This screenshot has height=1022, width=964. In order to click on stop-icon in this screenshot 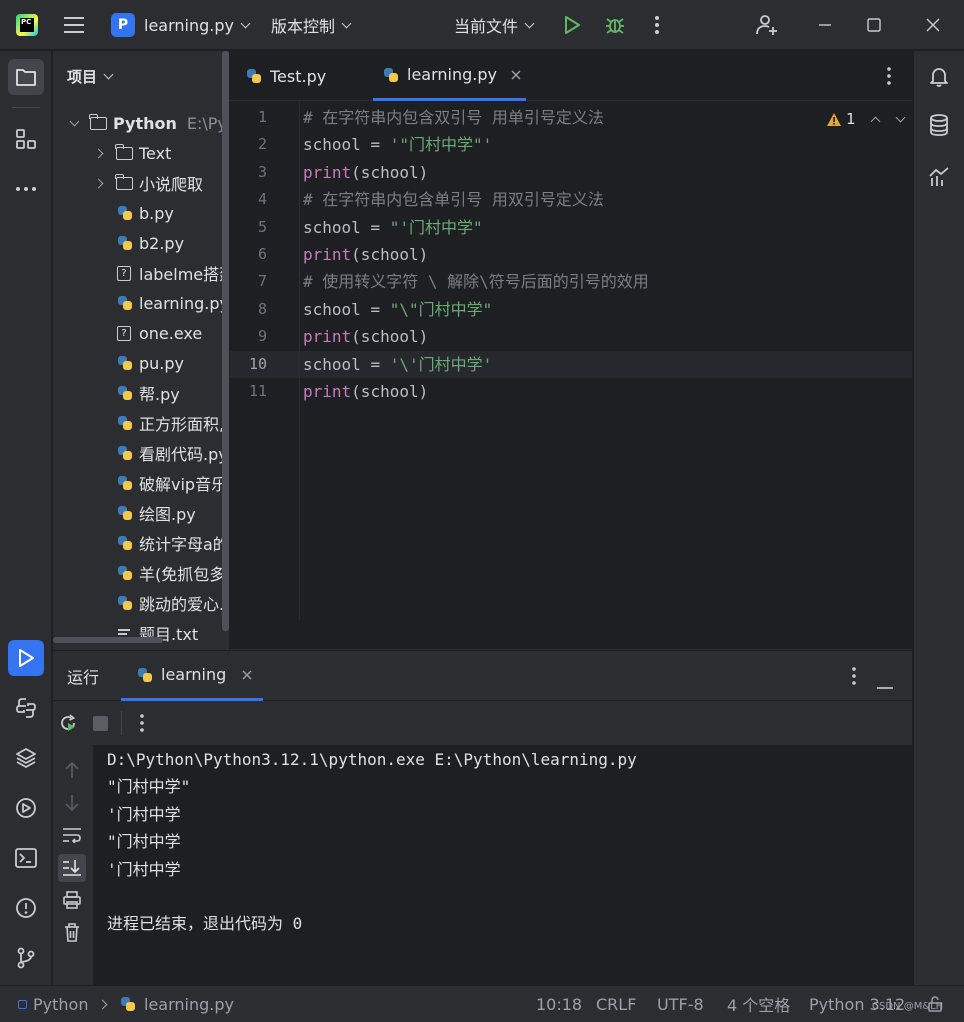, I will do `click(100, 723)`.